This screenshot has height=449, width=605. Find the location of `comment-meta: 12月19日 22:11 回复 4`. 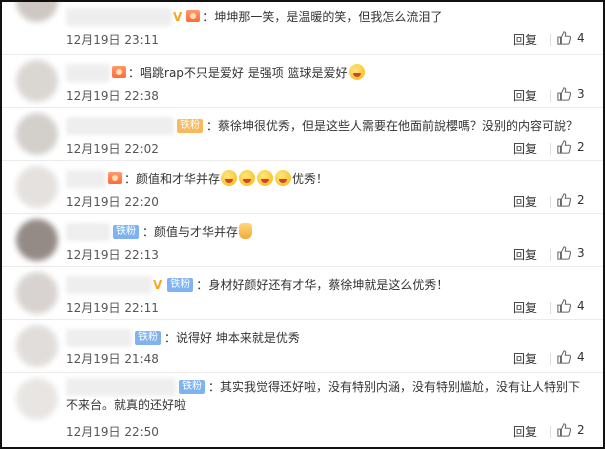

comment-meta: 12月19日 22:11 回复 4 is located at coordinates (325, 308).